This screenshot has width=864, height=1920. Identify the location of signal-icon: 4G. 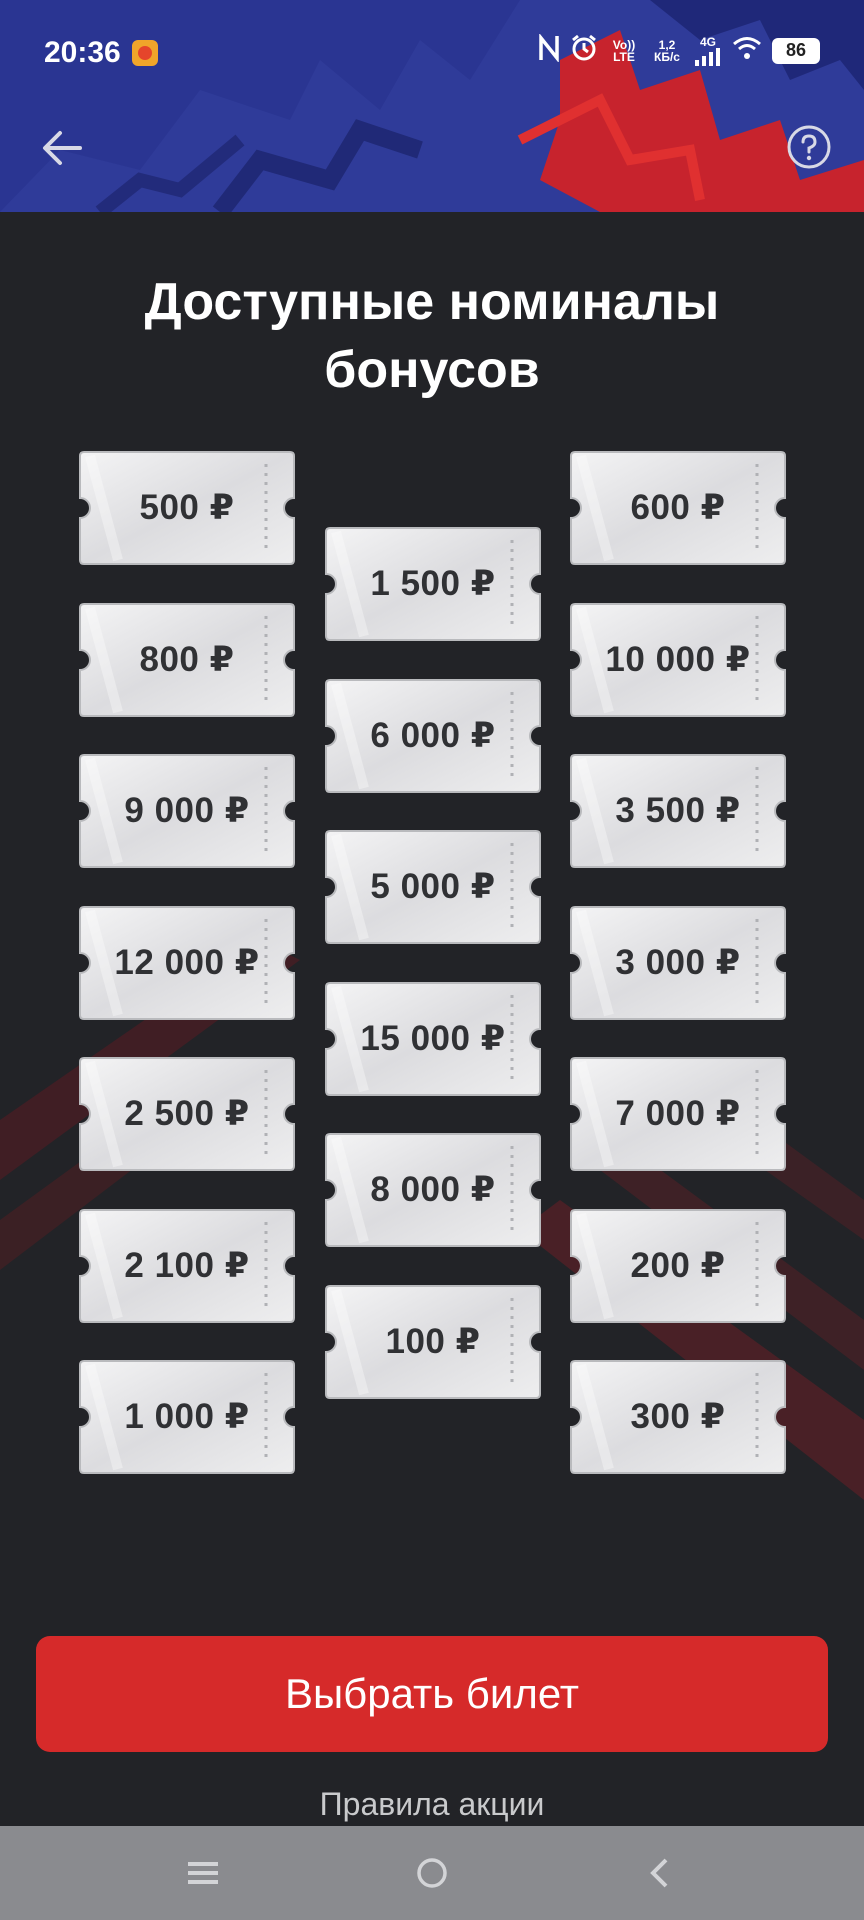
(708, 51).